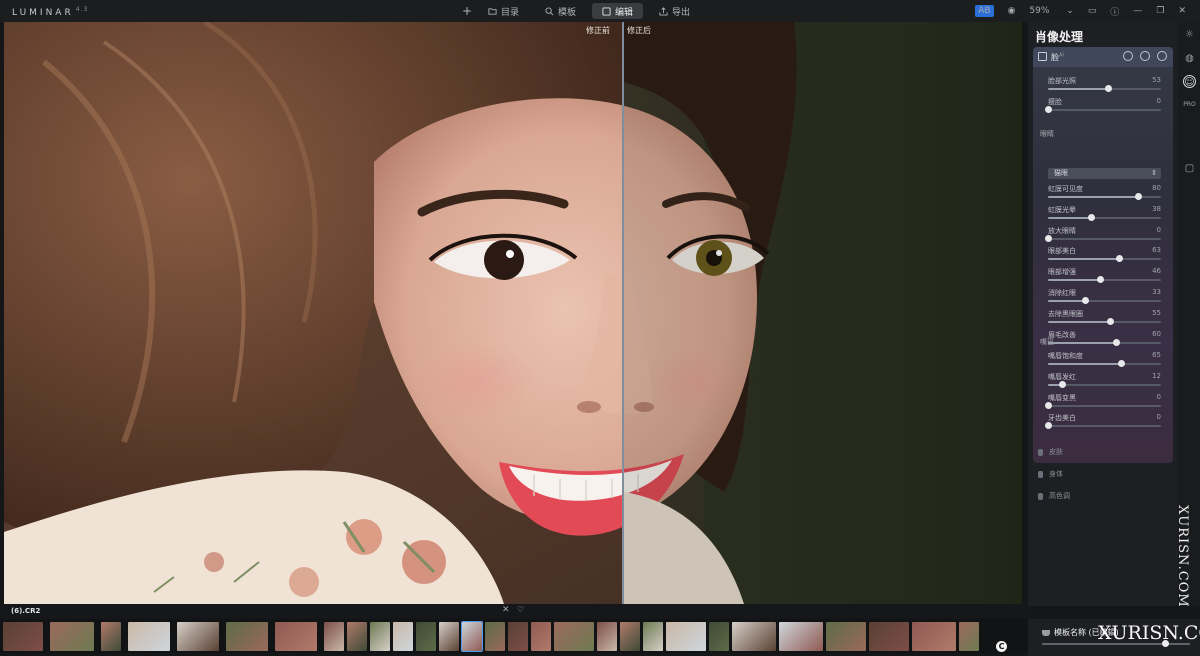 The width and height of the screenshot is (1200, 656). I want to click on slider-label: 嘴唇饱和度, so click(1065, 356).